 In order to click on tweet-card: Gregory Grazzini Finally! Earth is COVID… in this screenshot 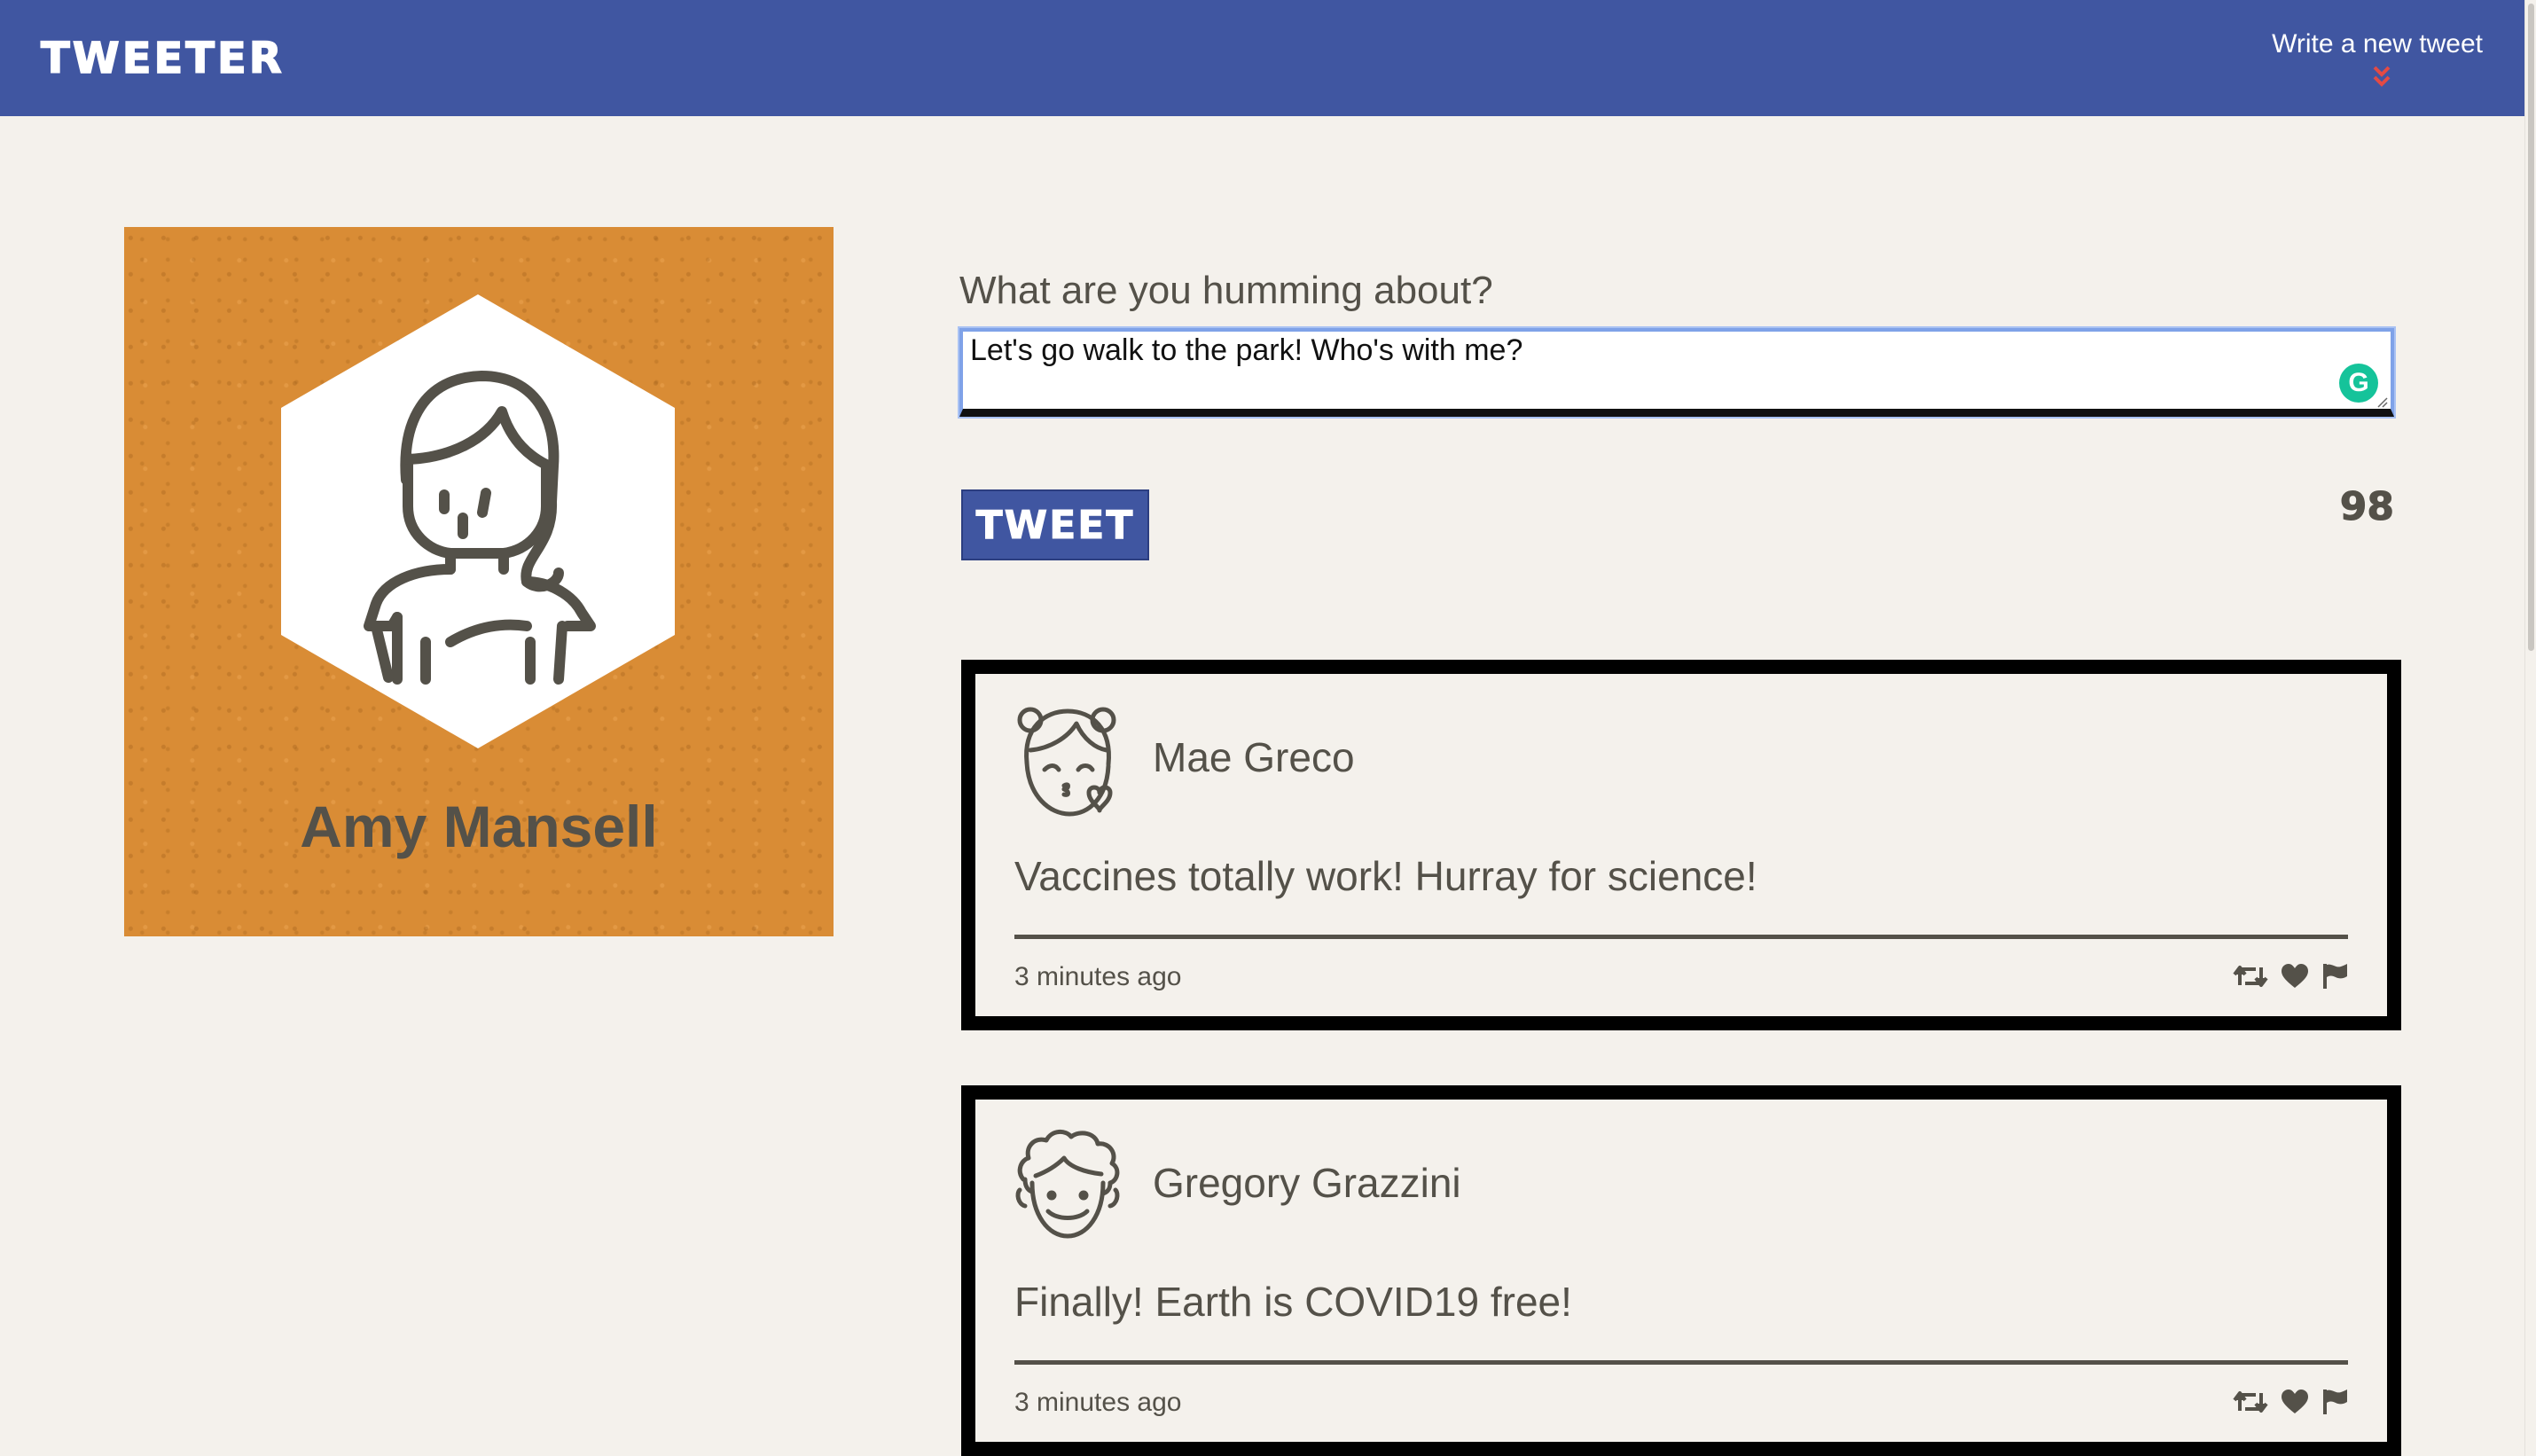, I will do `click(1681, 1270)`.